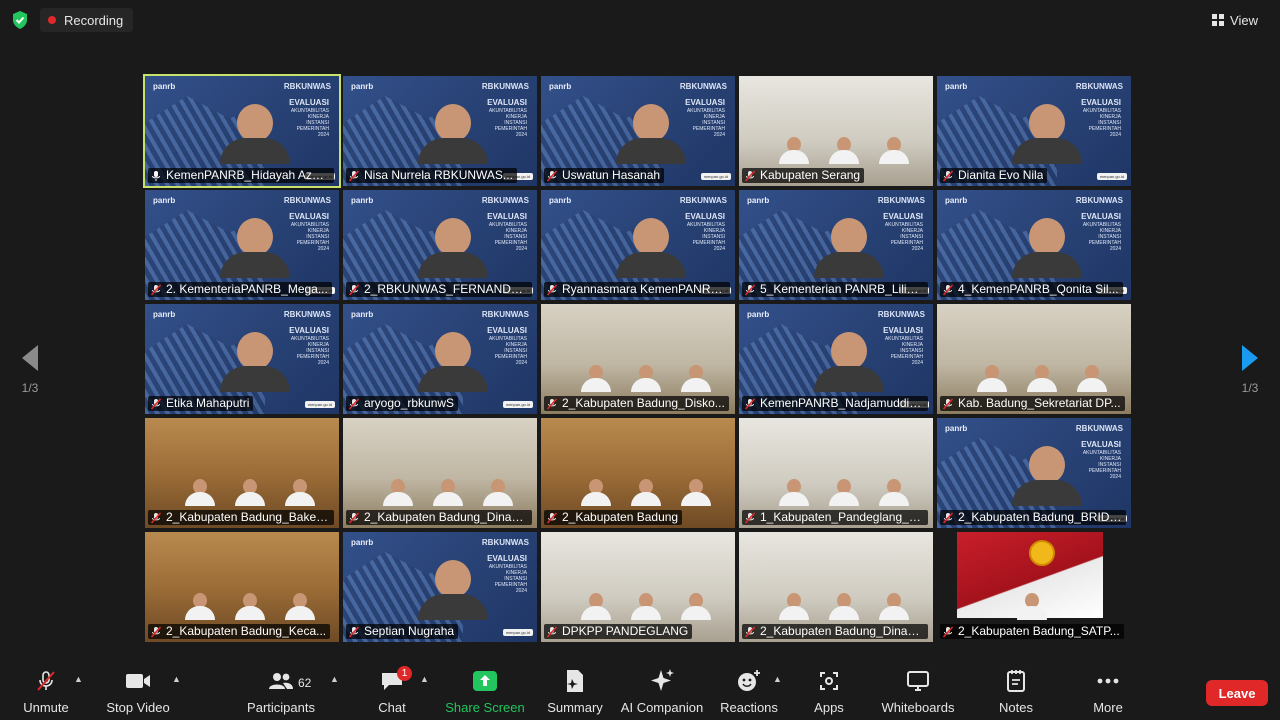 The image size is (1280, 720). Describe the element at coordinates (46, 692) in the screenshot. I see `unmute-button: Unmute` at that location.